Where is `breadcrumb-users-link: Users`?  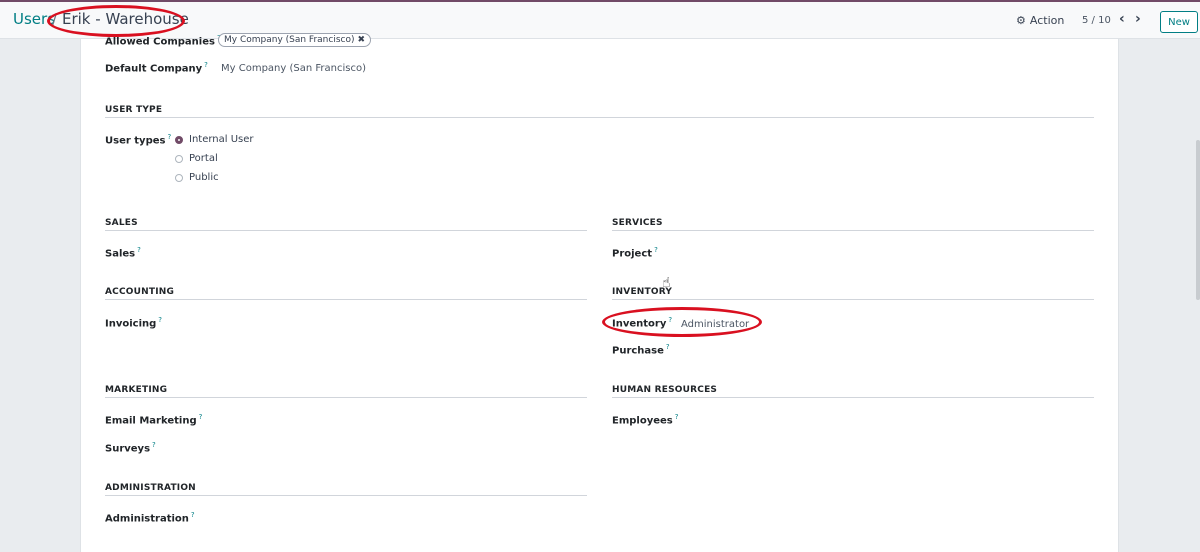
breadcrumb-users-link: Users is located at coordinates (34, 19).